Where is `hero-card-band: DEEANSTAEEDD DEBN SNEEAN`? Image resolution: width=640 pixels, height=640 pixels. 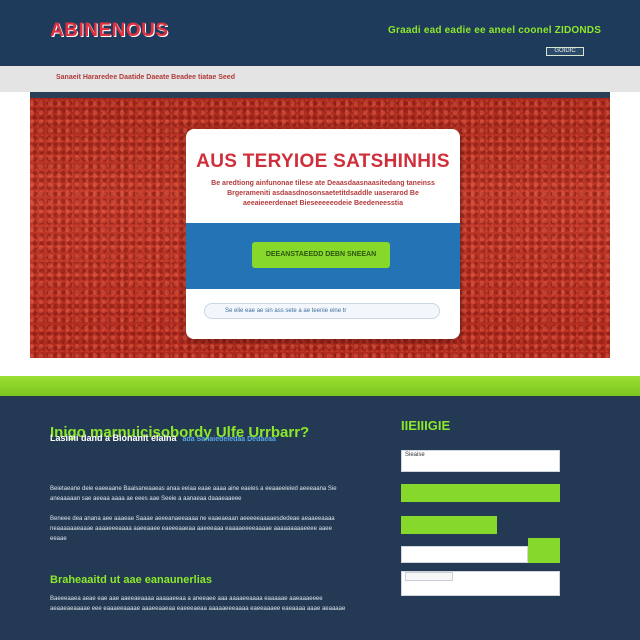 hero-card-band: DEEANSTAEEDD DEBN SNEEAN is located at coordinates (323, 256).